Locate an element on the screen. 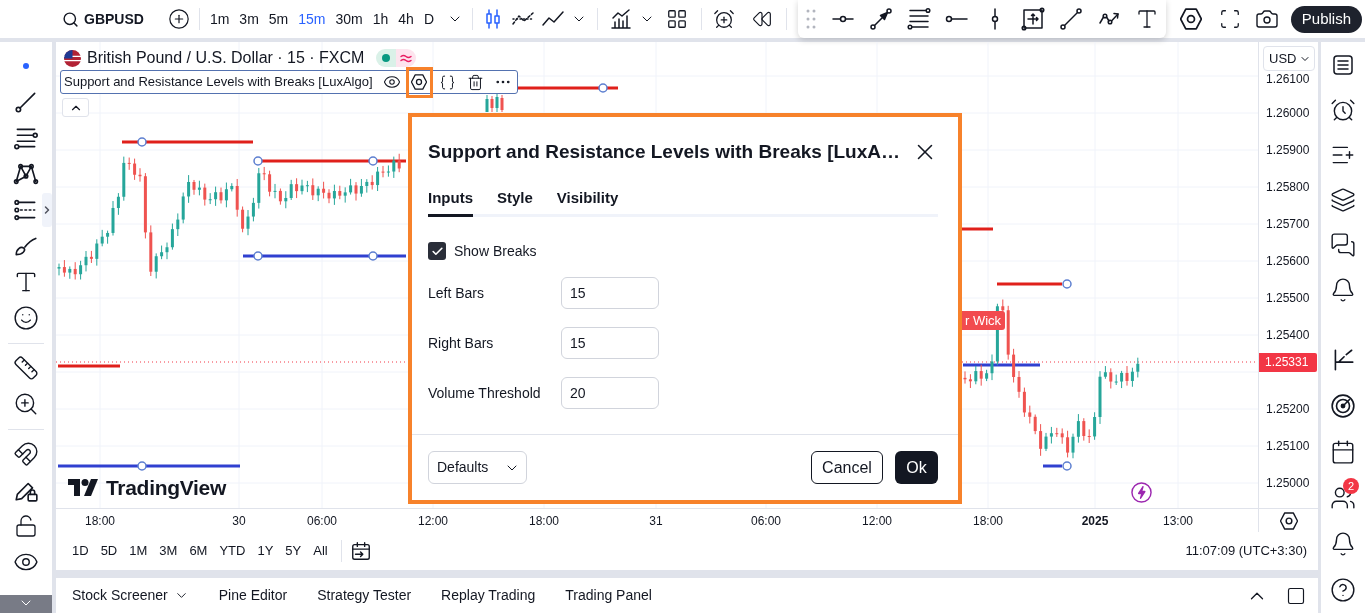  range-button: 6M is located at coordinates (198, 551).